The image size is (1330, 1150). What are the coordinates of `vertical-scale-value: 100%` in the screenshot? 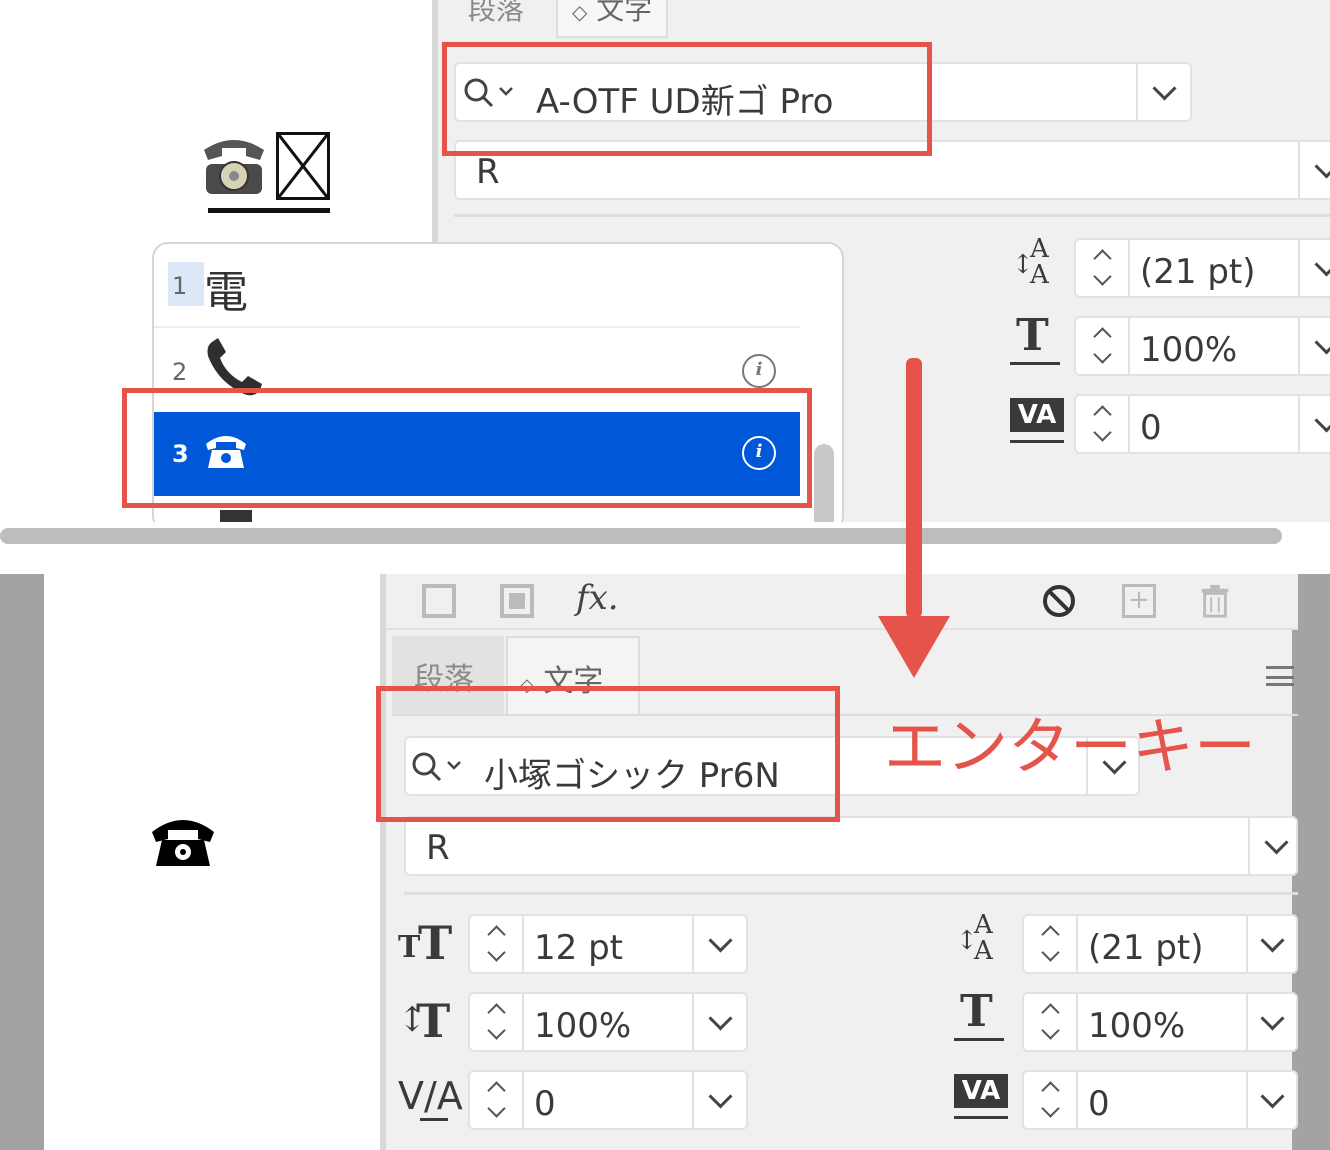 It's located at (583, 1026).